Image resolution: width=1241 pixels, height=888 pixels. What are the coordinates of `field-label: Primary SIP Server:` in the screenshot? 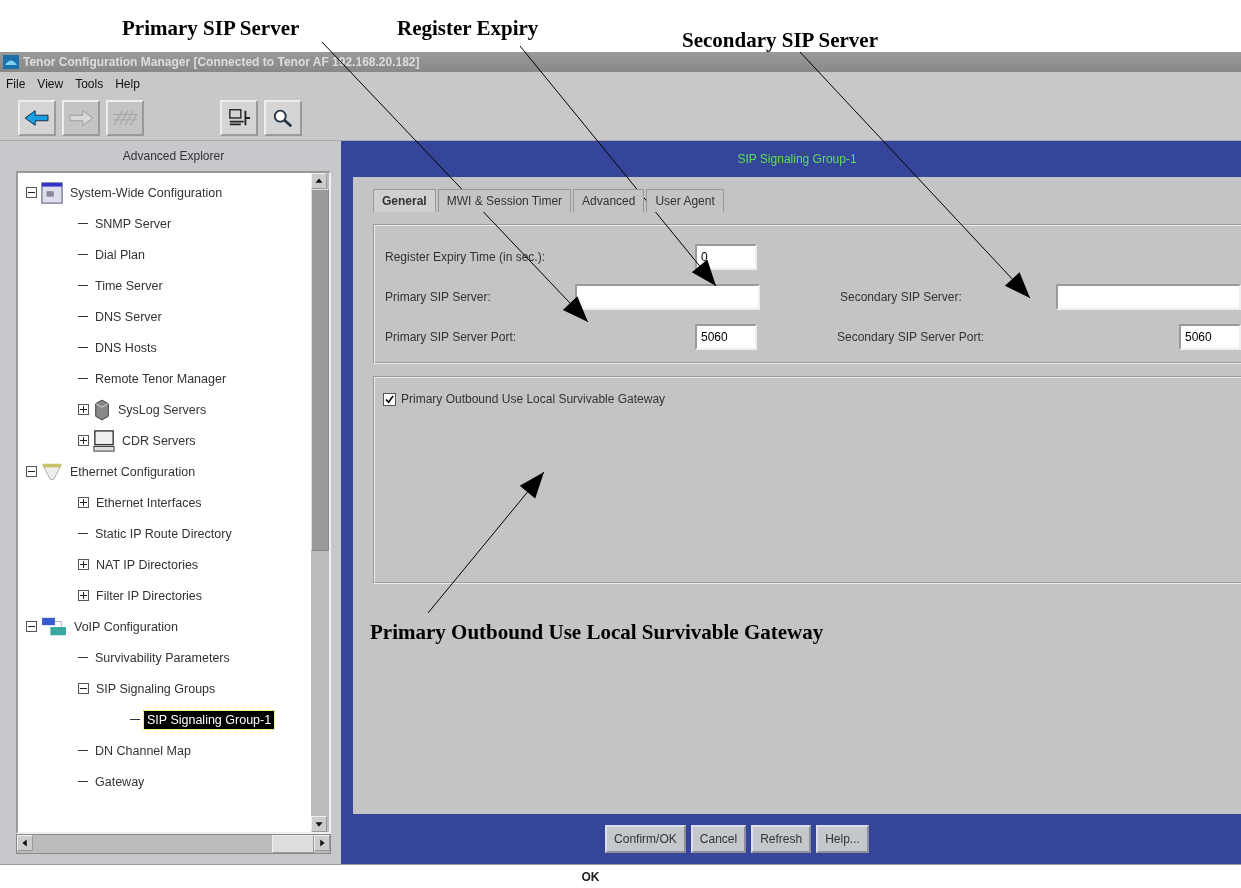 It's located at (438, 297).